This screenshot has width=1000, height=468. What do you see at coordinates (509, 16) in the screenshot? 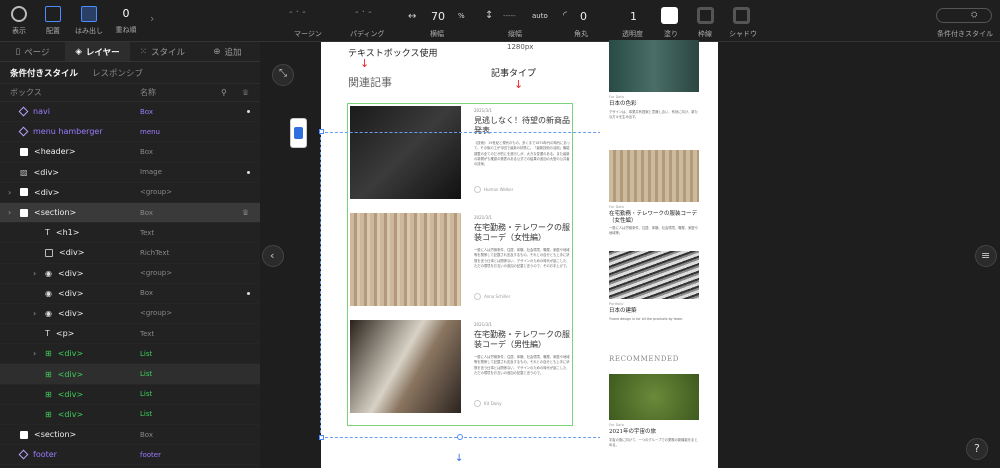
I see `height-value: -----` at bounding box center [509, 16].